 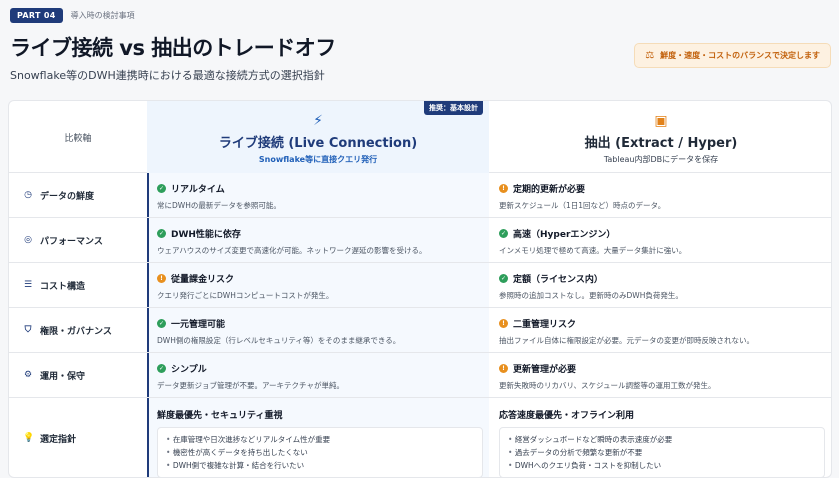 I want to click on list-item: DWHへのクエリ負荷・コストを抑制したい, so click(x=662, y=465).